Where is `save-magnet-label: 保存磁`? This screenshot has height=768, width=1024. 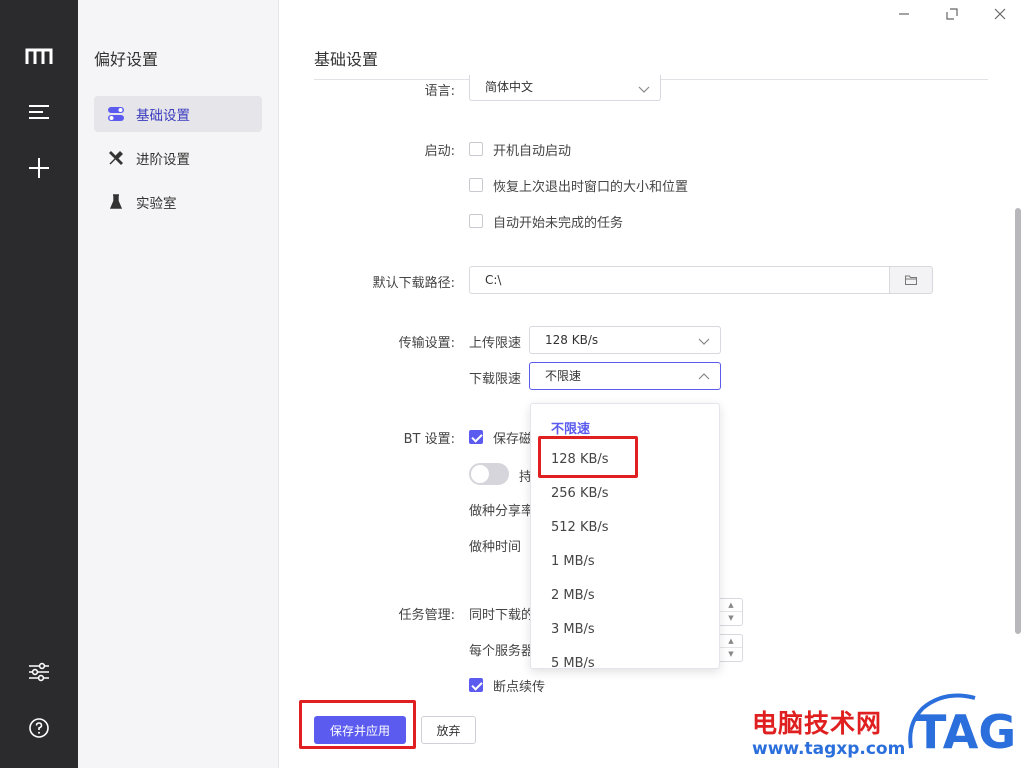 save-magnet-label: 保存磁 is located at coordinates (513, 439).